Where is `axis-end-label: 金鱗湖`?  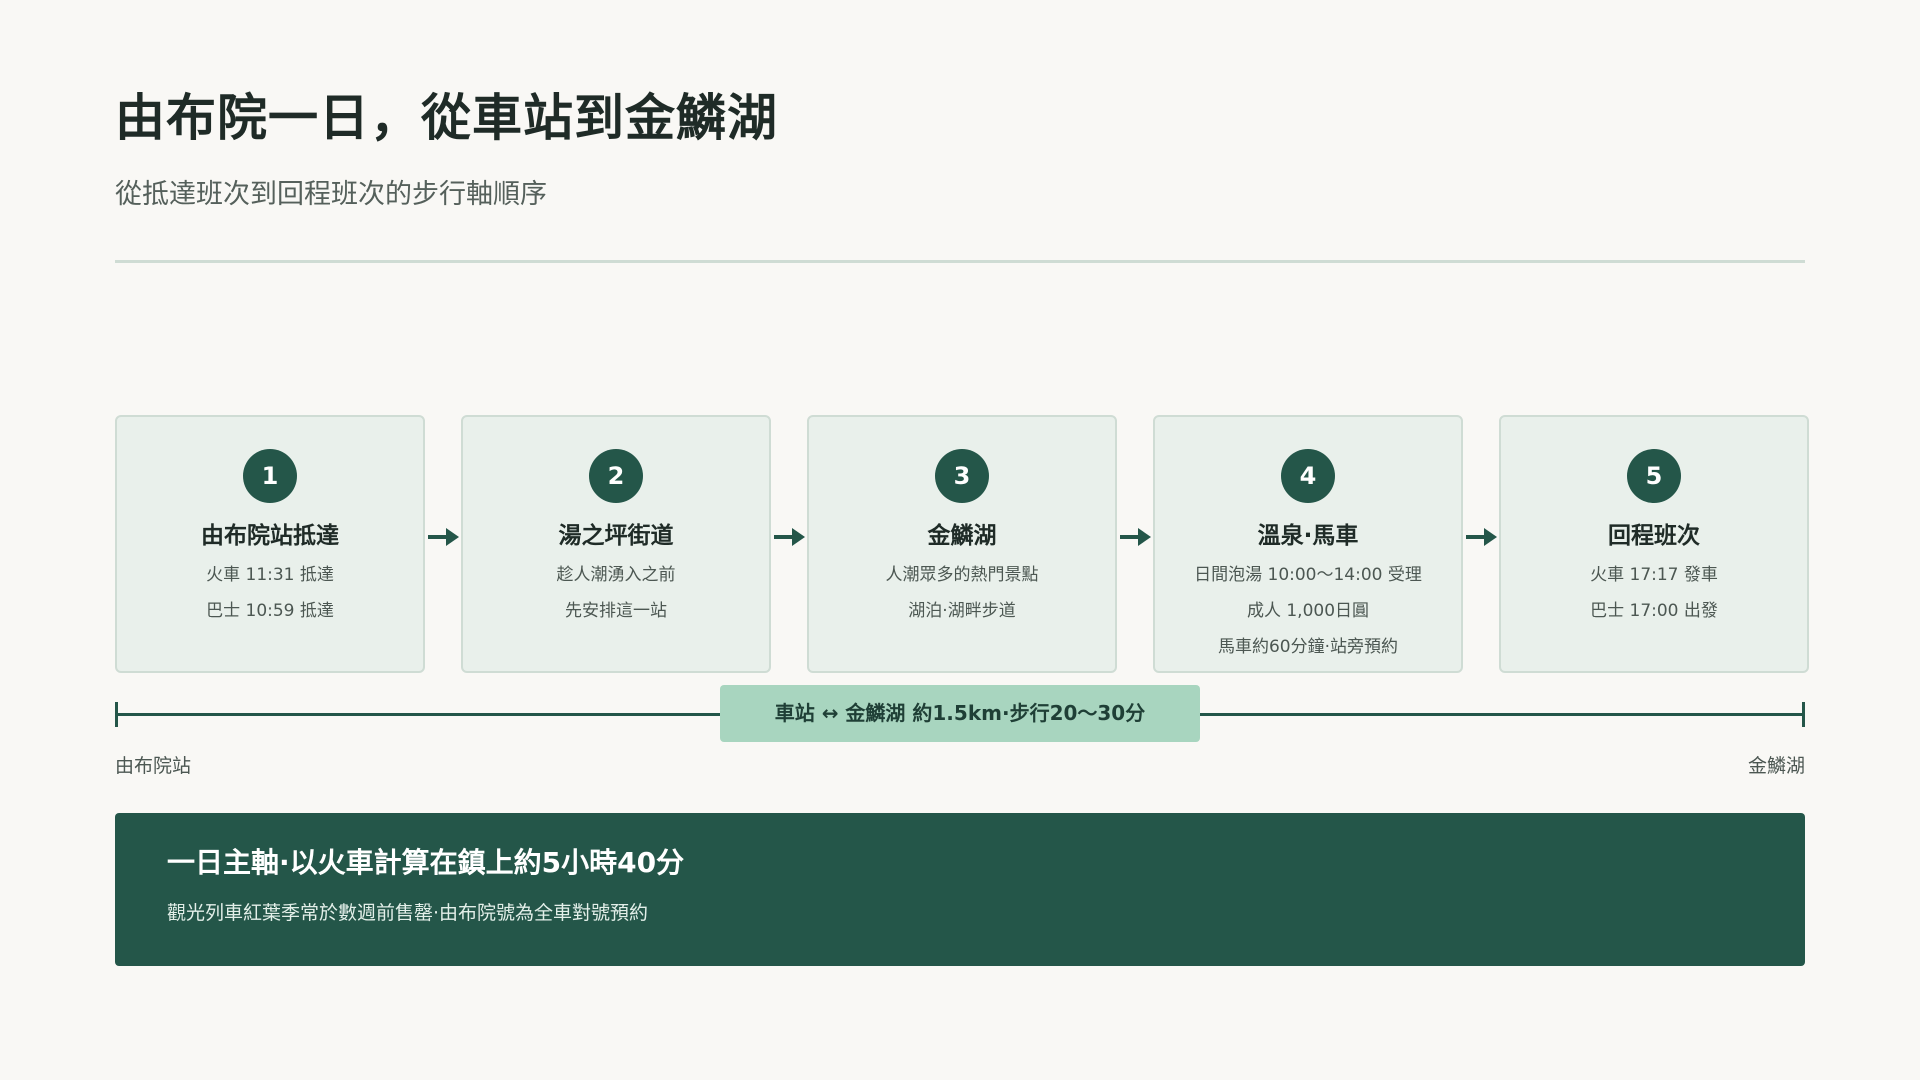 axis-end-label: 金鱗湖 is located at coordinates (1776, 766).